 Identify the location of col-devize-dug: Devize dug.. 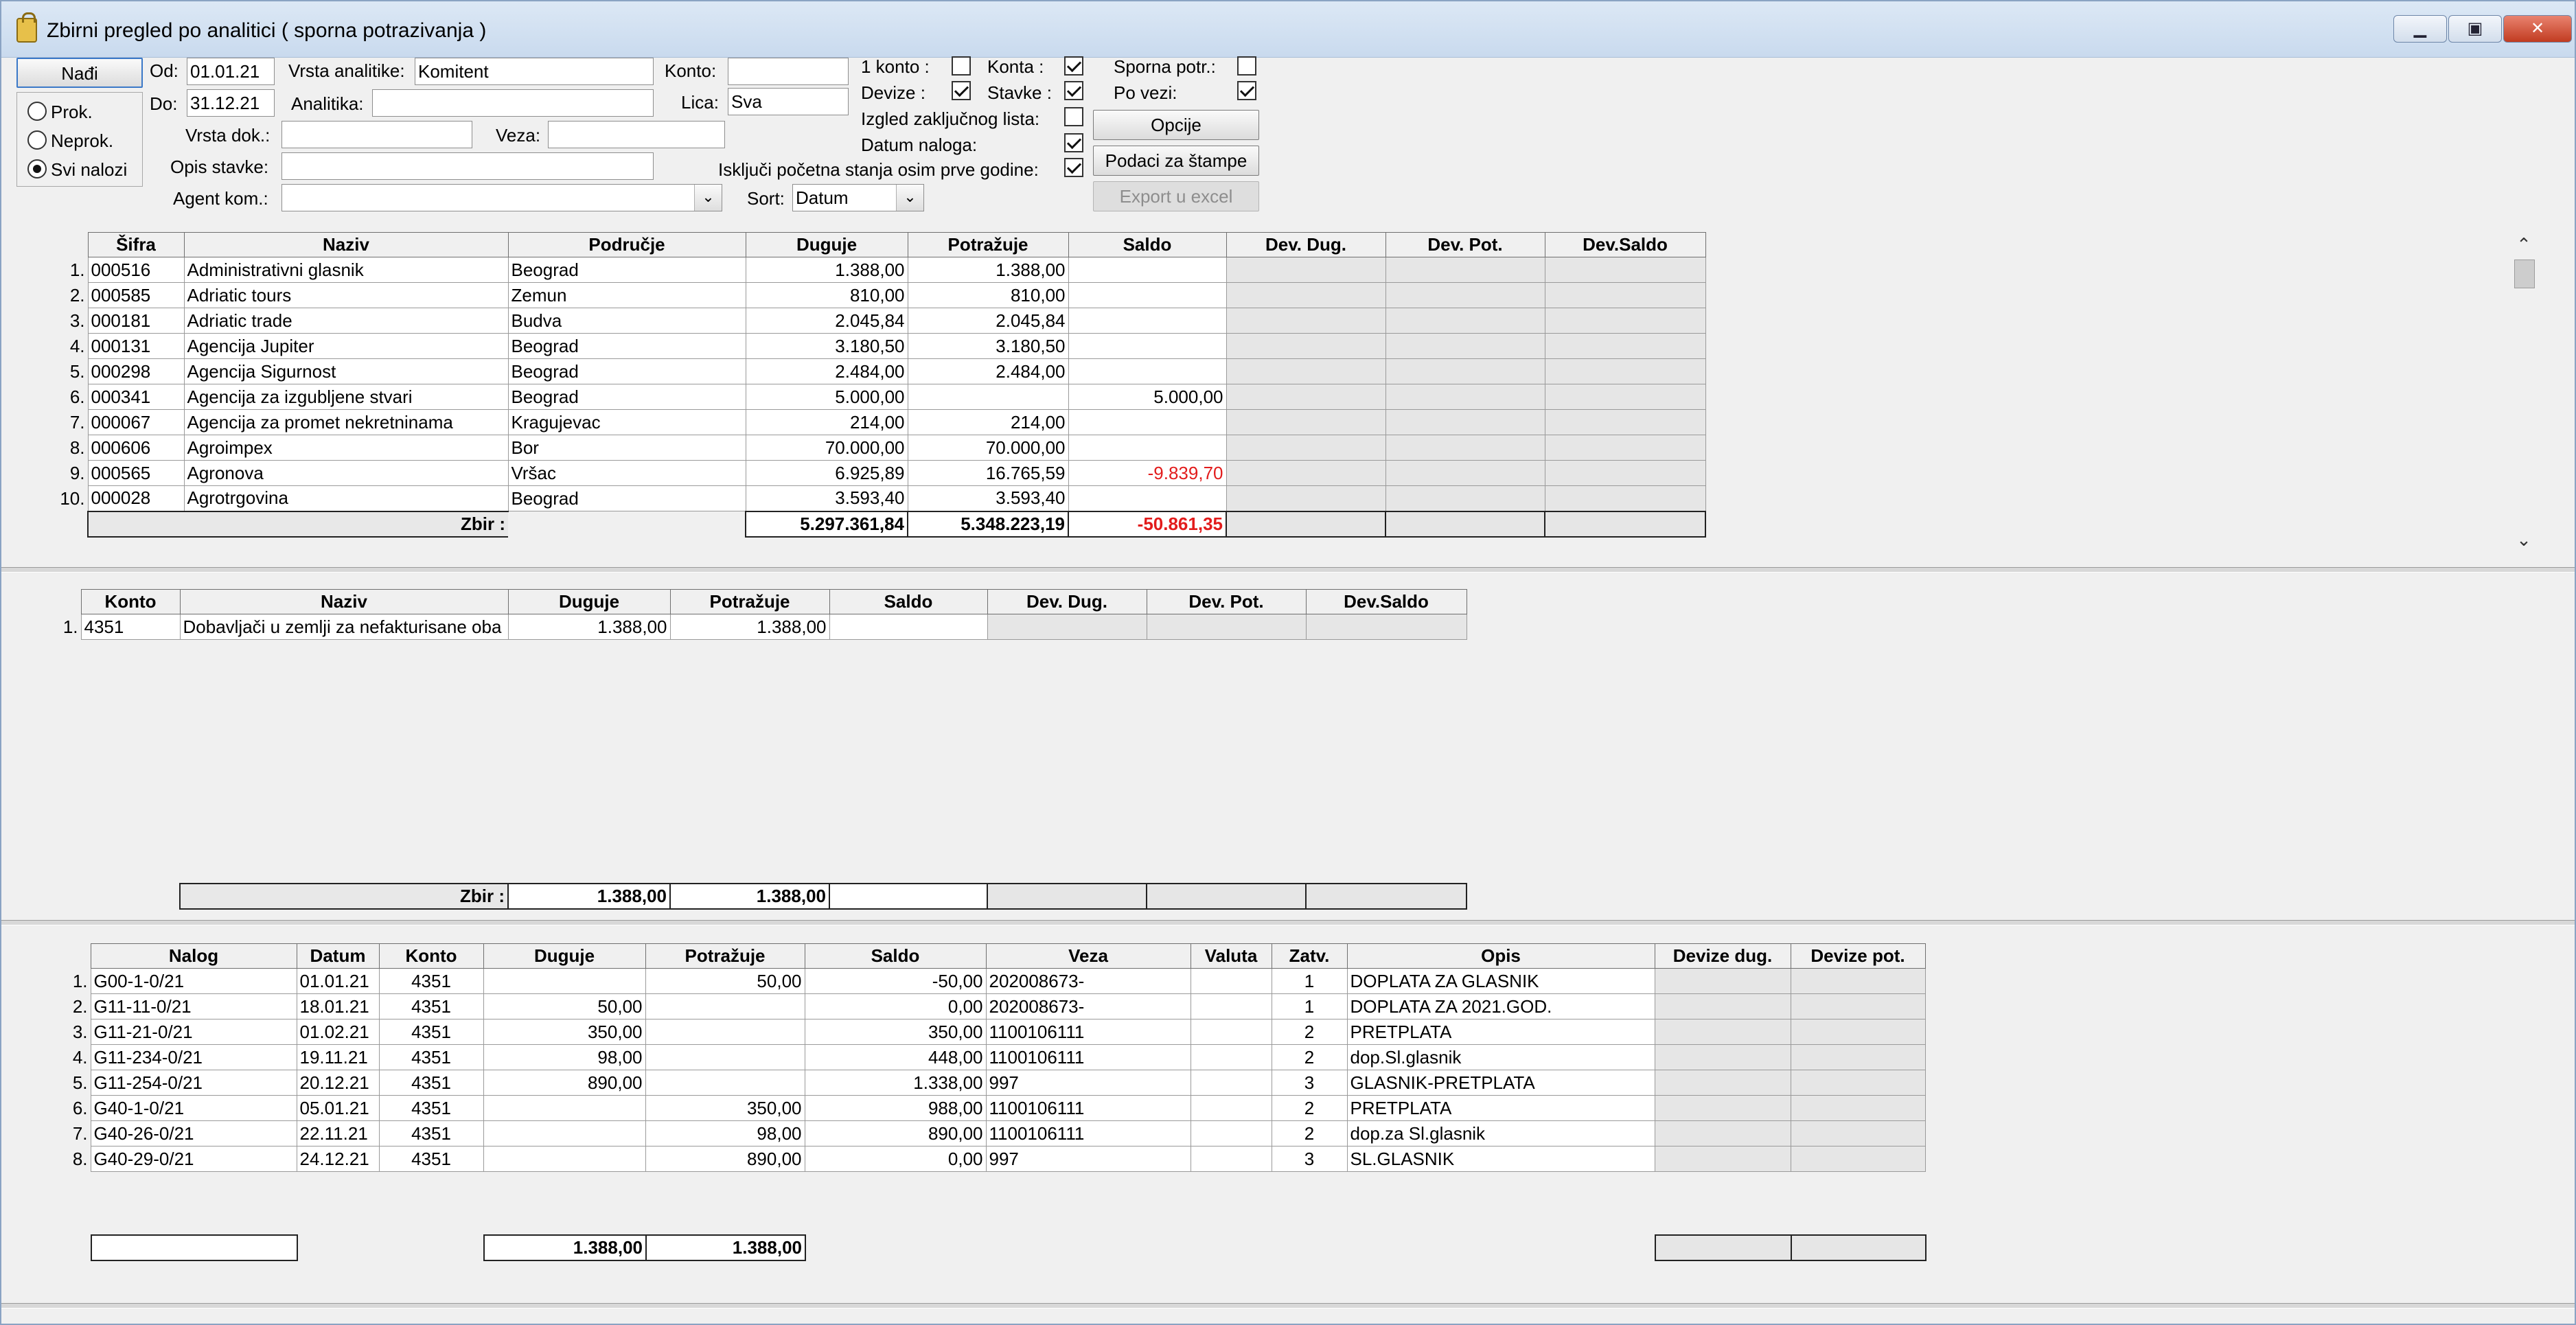
(1722, 956).